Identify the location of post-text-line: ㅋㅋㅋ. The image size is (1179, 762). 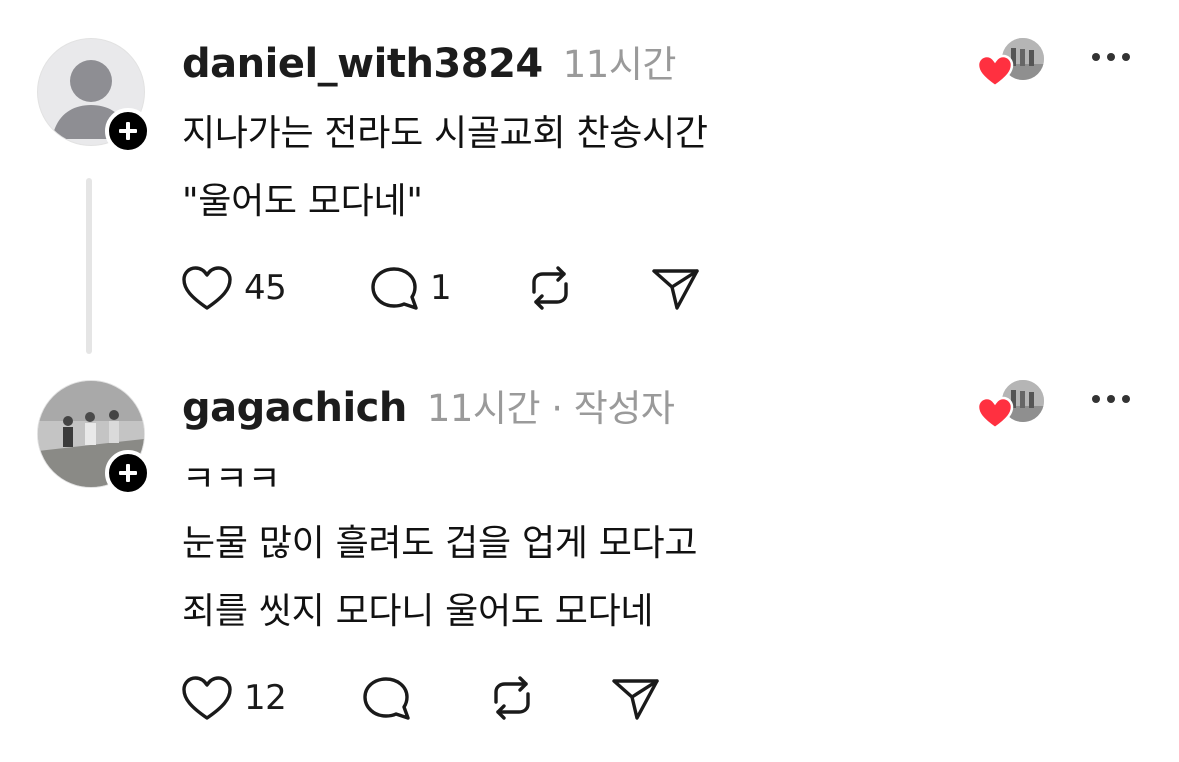
(231, 479).